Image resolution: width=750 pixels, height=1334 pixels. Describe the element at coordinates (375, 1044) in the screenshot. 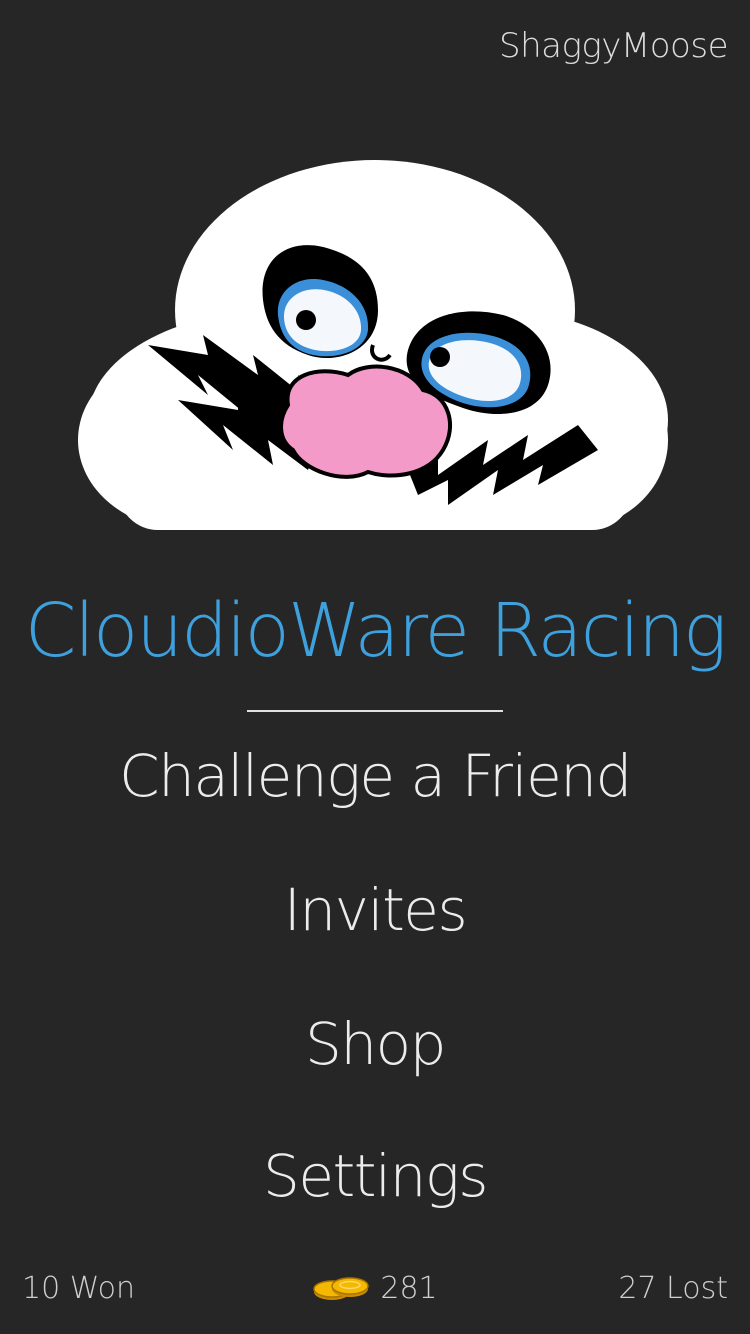

I see `shop-button: Shop` at that location.